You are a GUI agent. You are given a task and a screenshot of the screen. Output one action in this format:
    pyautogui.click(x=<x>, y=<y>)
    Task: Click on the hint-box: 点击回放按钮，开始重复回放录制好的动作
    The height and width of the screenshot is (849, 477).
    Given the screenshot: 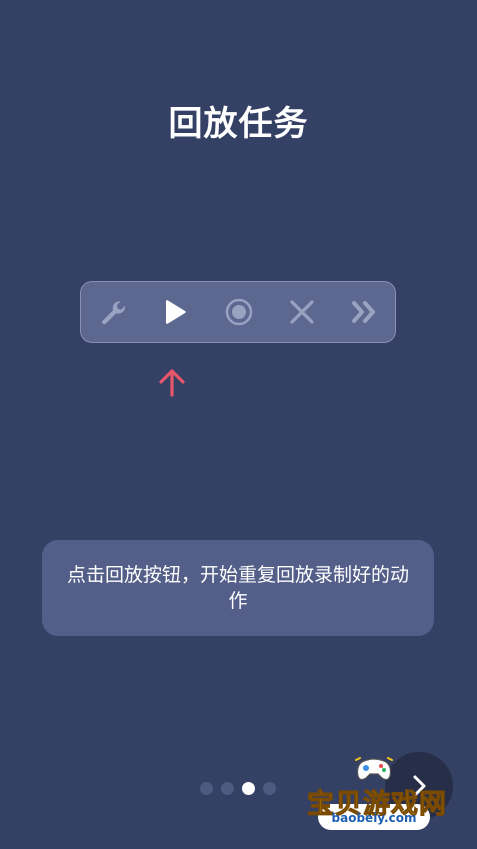 What is the action you would take?
    pyautogui.click(x=238, y=588)
    